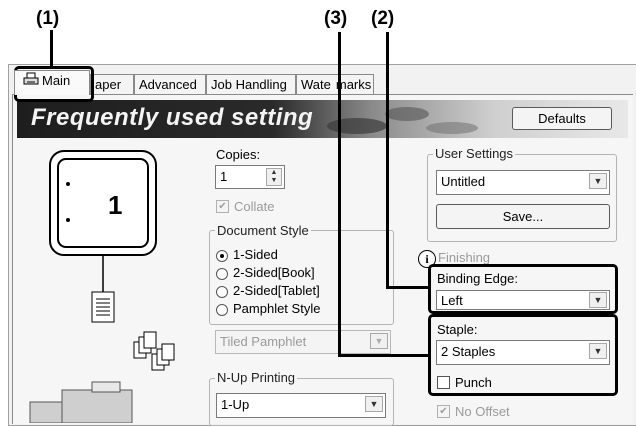 The image size is (636, 427). Describe the element at coordinates (316, 84) in the screenshot. I see `tab-watermarks-label-a: Wate` at that location.